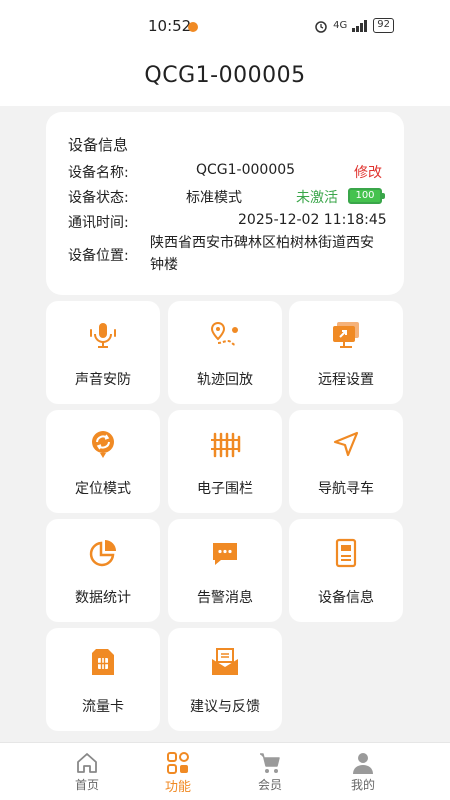 The height and width of the screenshot is (800, 450). I want to click on tile-geo-fence: 电子围栏, so click(225, 461).